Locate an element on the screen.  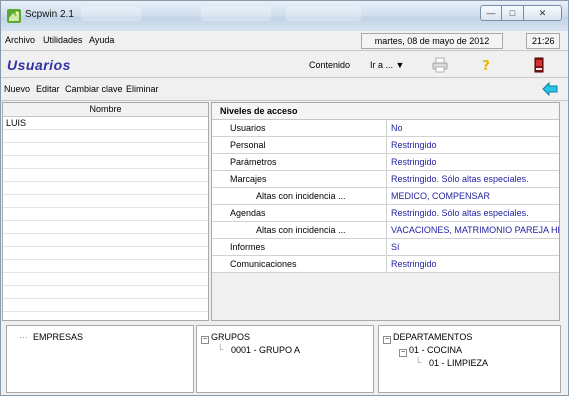
maximize-button: □ is located at coordinates (513, 13).